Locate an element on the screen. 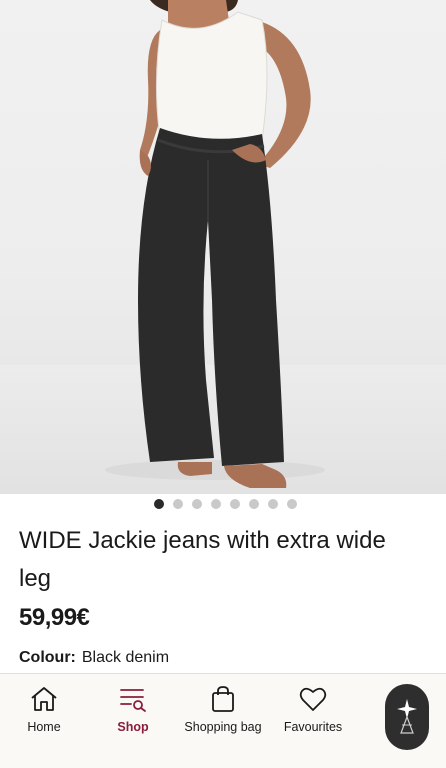 This screenshot has width=446, height=768. product-price: 59,99€ is located at coordinates (54, 617).